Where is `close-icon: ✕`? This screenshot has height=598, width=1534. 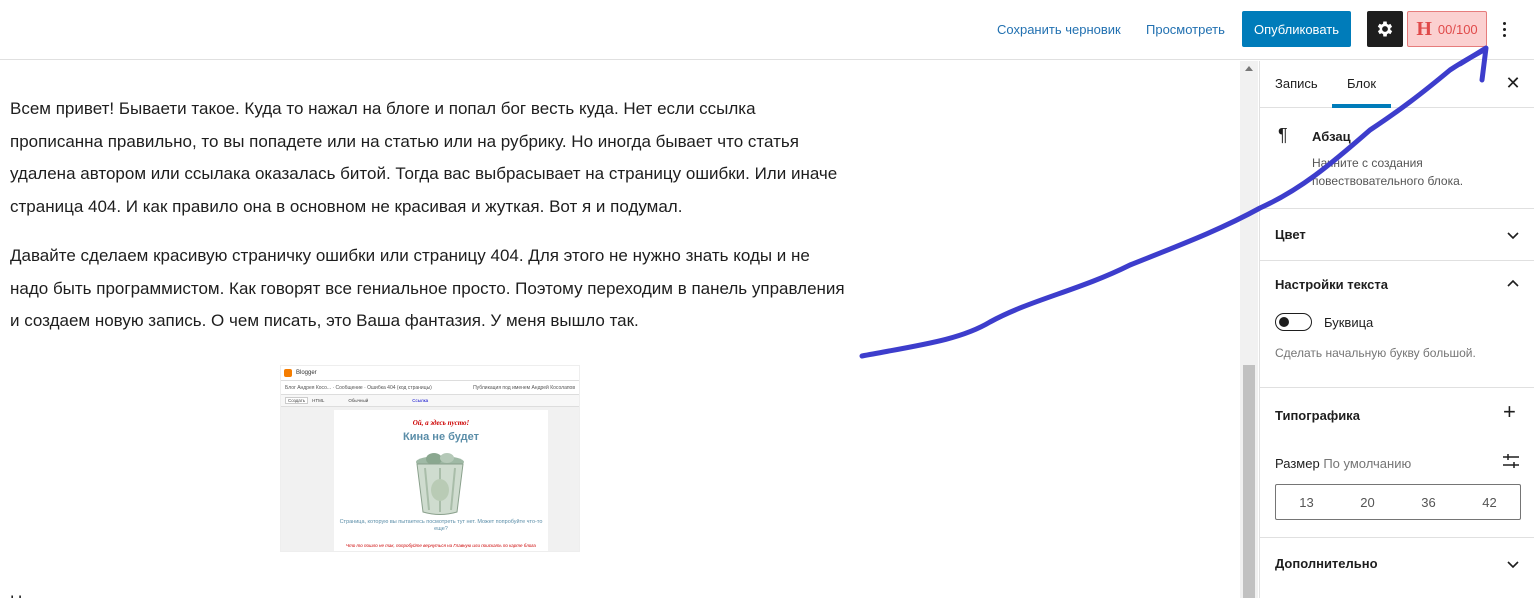
close-icon: ✕ is located at coordinates (1513, 83).